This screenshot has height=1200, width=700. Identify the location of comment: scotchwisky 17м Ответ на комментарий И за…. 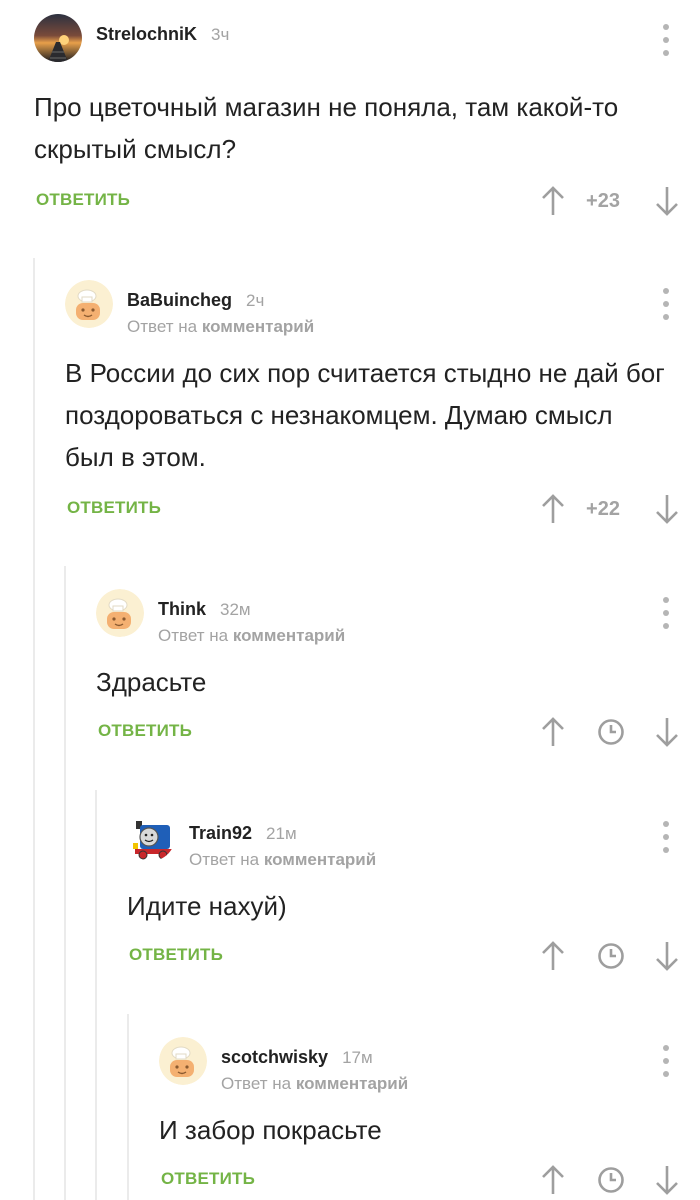
(429, 1118).